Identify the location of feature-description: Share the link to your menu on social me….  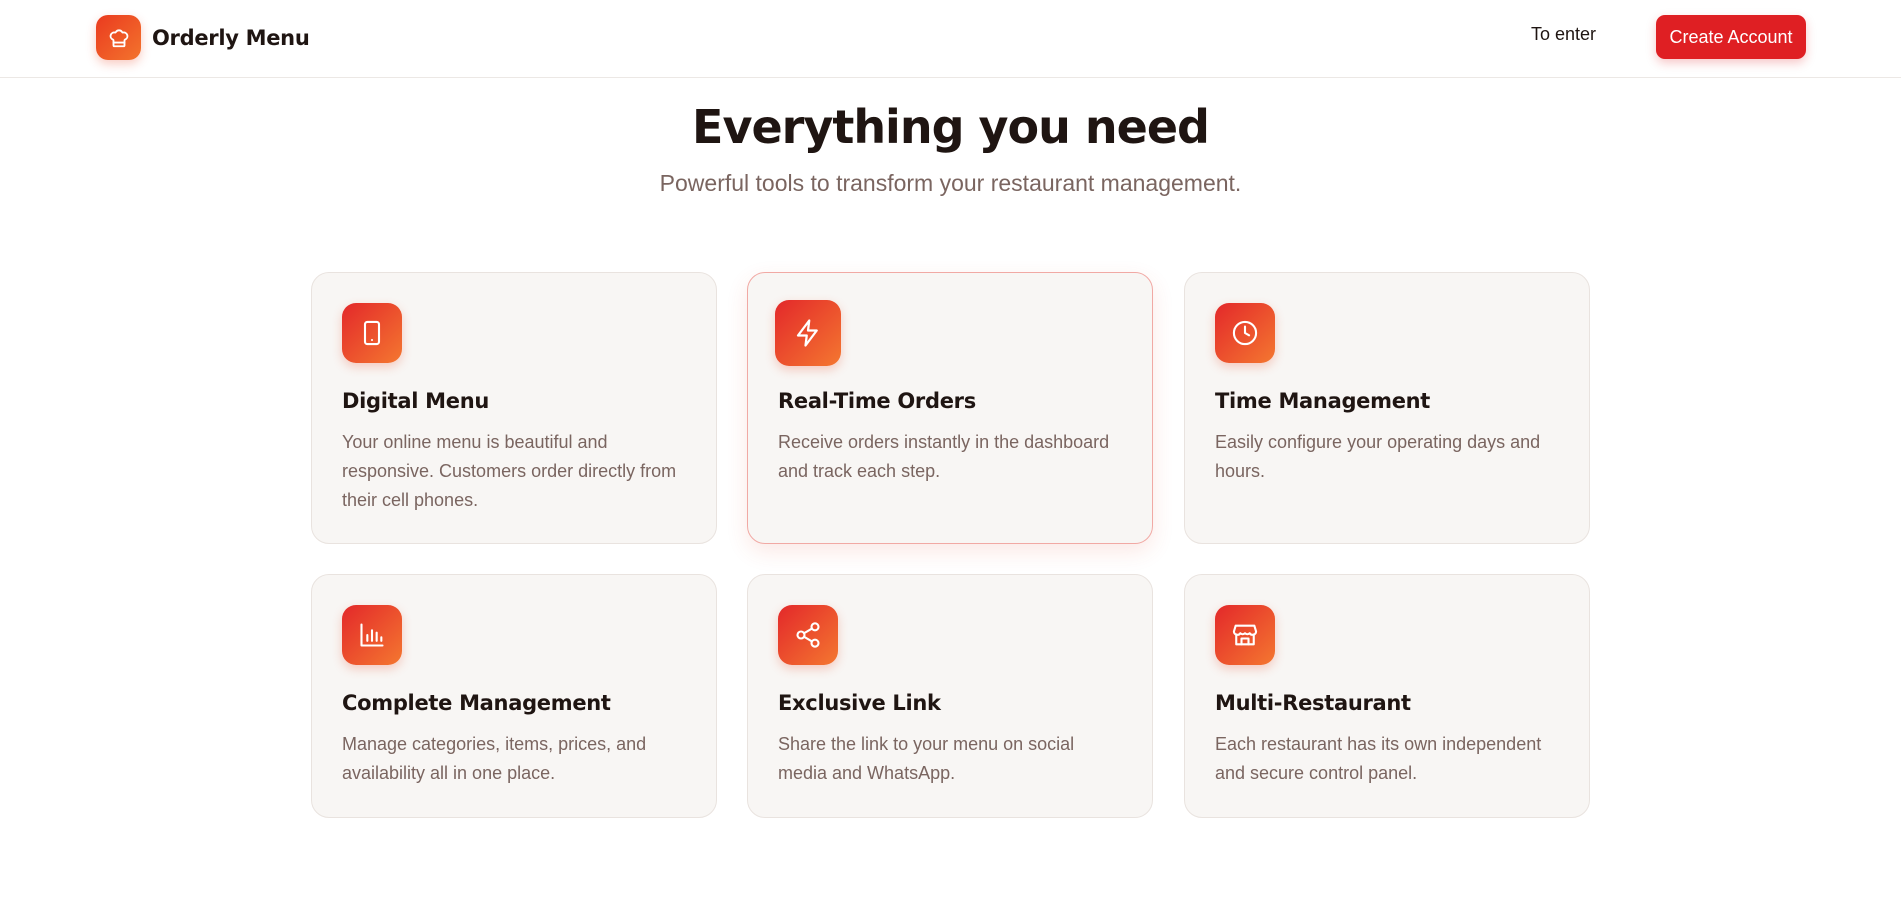
(926, 758).